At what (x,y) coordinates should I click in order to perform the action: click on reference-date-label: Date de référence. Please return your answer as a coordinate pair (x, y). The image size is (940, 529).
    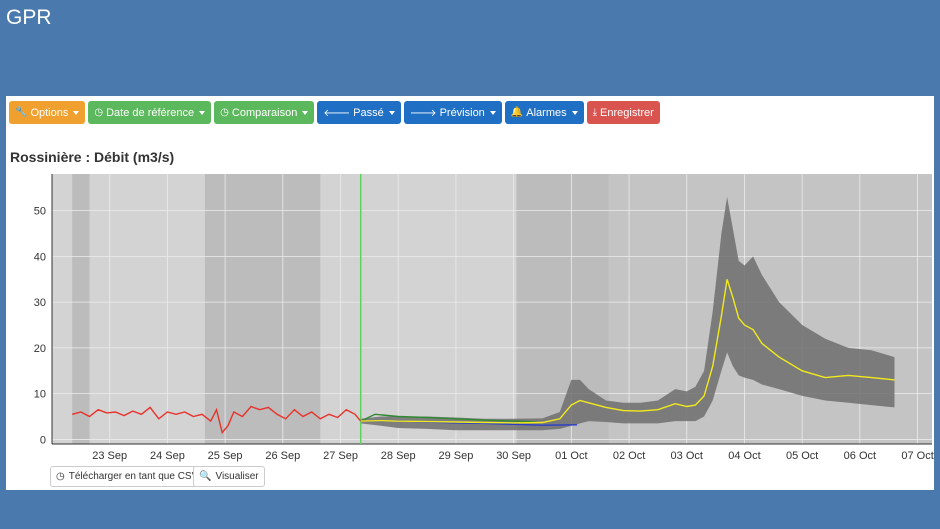
    Looking at the image, I should click on (150, 112).